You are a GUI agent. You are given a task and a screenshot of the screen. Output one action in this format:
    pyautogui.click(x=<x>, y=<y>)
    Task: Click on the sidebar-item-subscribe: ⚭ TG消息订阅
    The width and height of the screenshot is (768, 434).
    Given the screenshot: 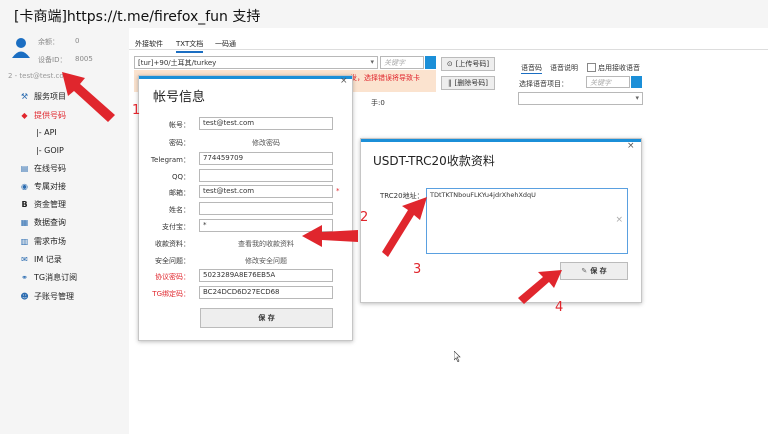 What is the action you would take?
    pyautogui.click(x=48, y=277)
    